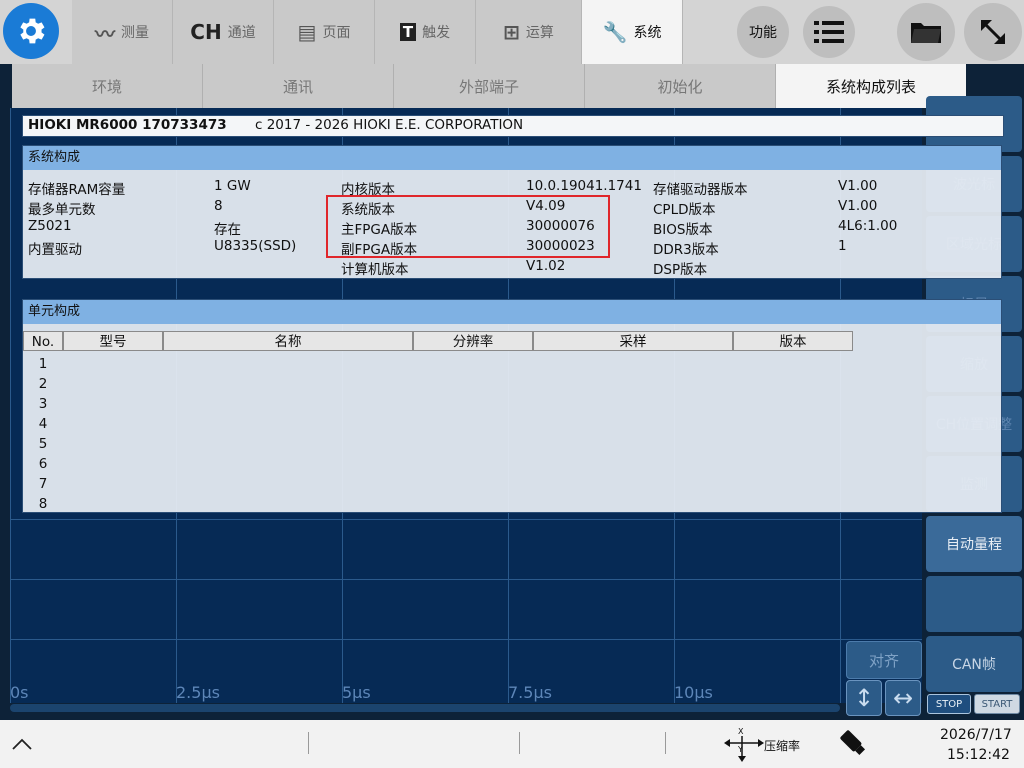  Describe the element at coordinates (77, 190) in the screenshot. I see `spec-label: 存储器RAM容量` at that location.